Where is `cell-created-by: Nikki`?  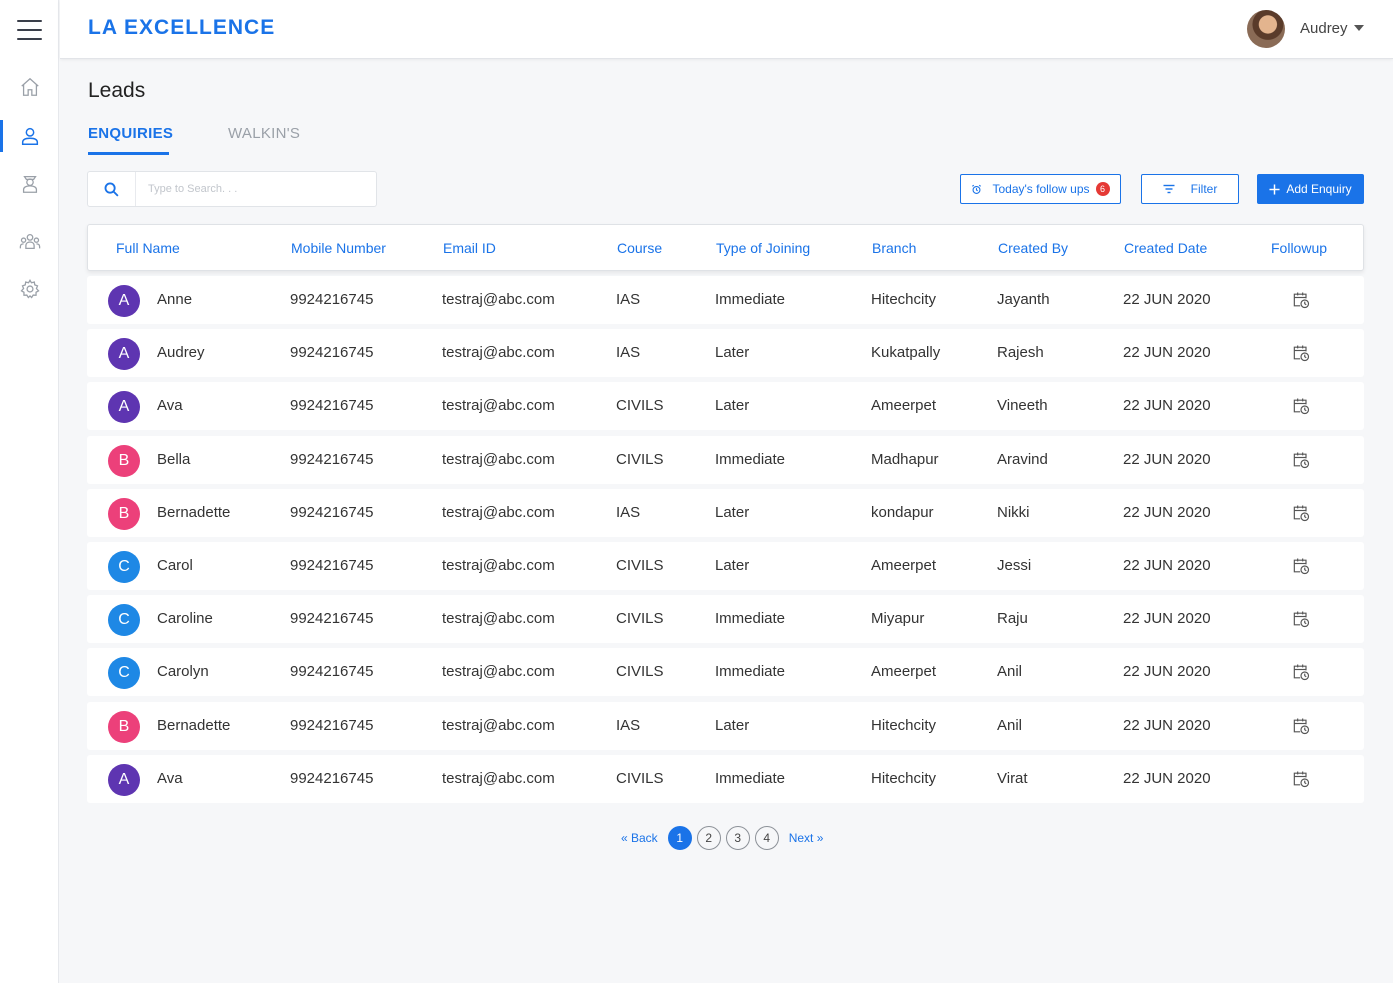
cell-created-by: Nikki is located at coordinates (1013, 512).